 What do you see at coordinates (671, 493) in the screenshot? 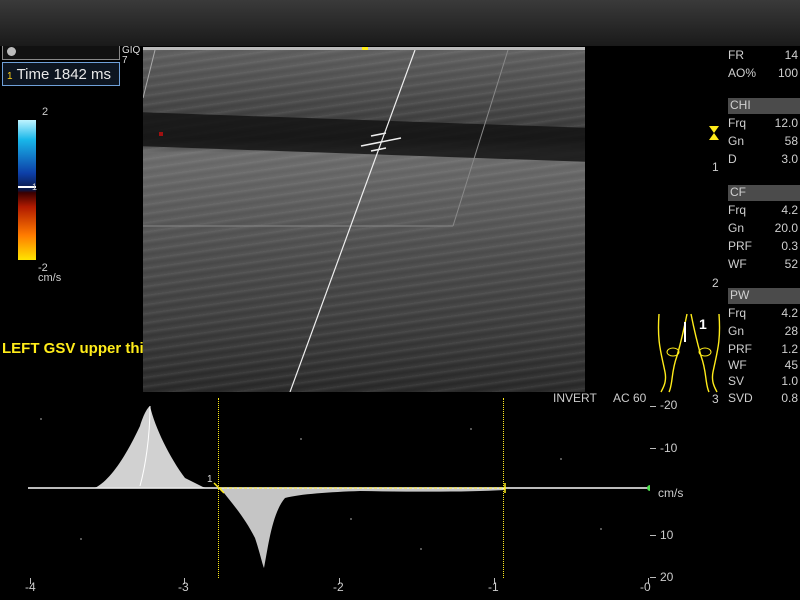
I see `velocity-unit: cm/s` at bounding box center [671, 493].